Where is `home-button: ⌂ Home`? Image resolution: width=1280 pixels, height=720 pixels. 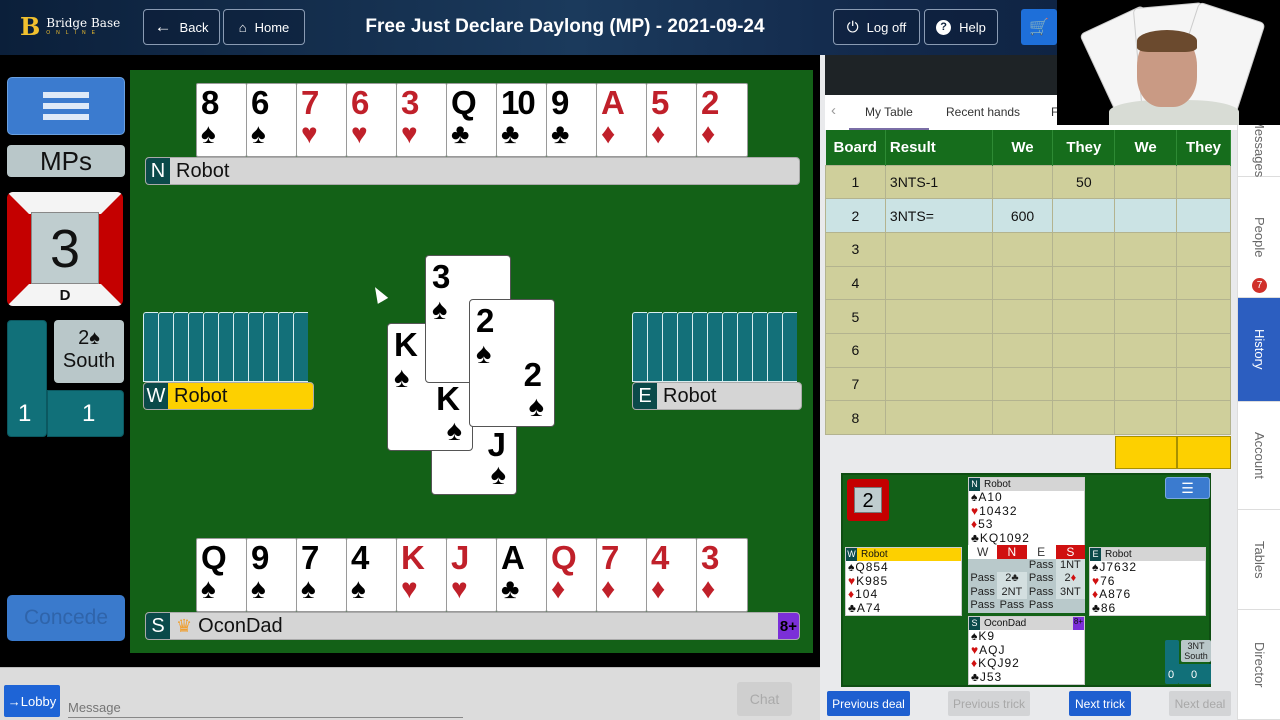 home-button: ⌂ Home is located at coordinates (264, 27).